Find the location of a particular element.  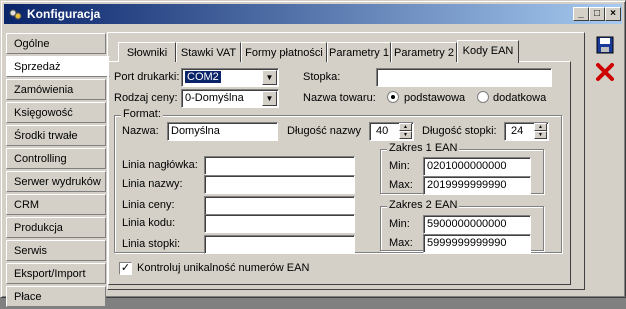

range1-min-label: Min: is located at coordinates (399, 166).